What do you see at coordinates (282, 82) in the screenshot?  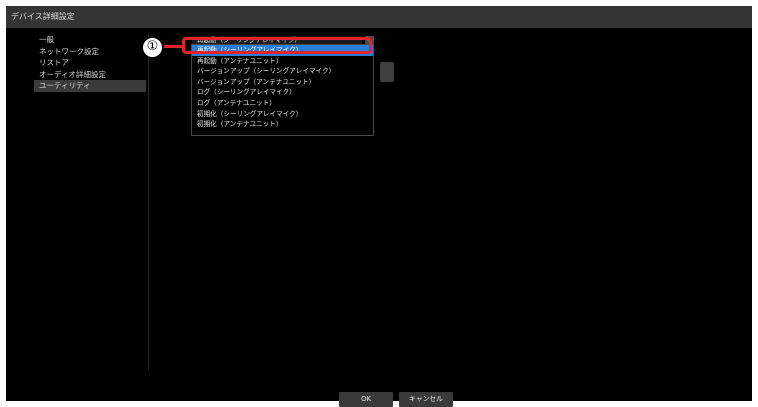 I see `dropdown-option: バージョンアップ（アンテナユニット）` at bounding box center [282, 82].